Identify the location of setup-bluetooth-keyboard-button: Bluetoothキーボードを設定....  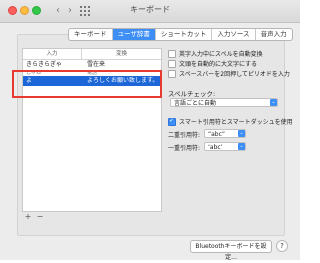
(231, 250).